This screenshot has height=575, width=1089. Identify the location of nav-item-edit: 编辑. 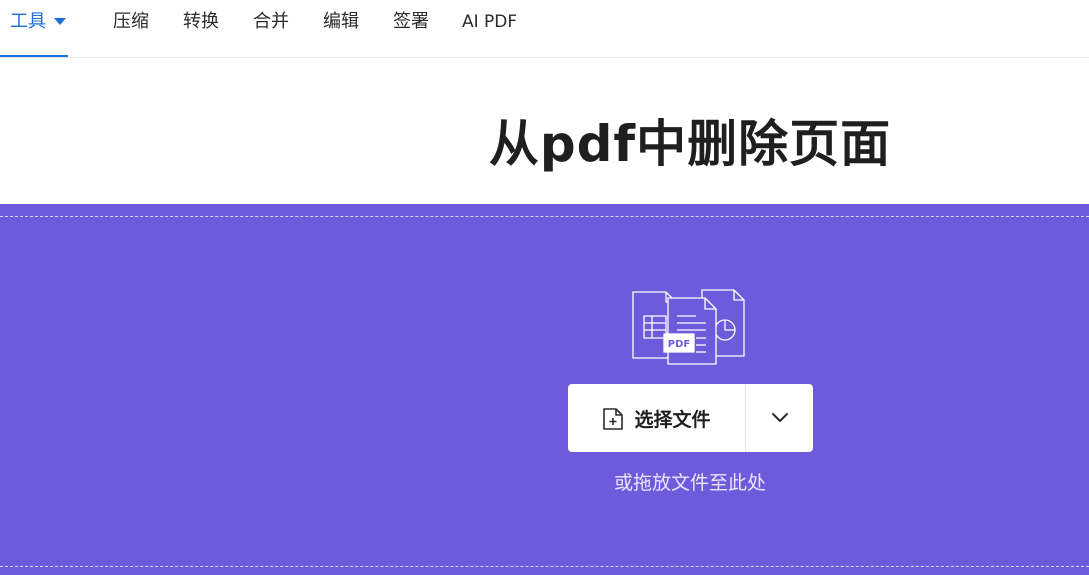
(341, 28).